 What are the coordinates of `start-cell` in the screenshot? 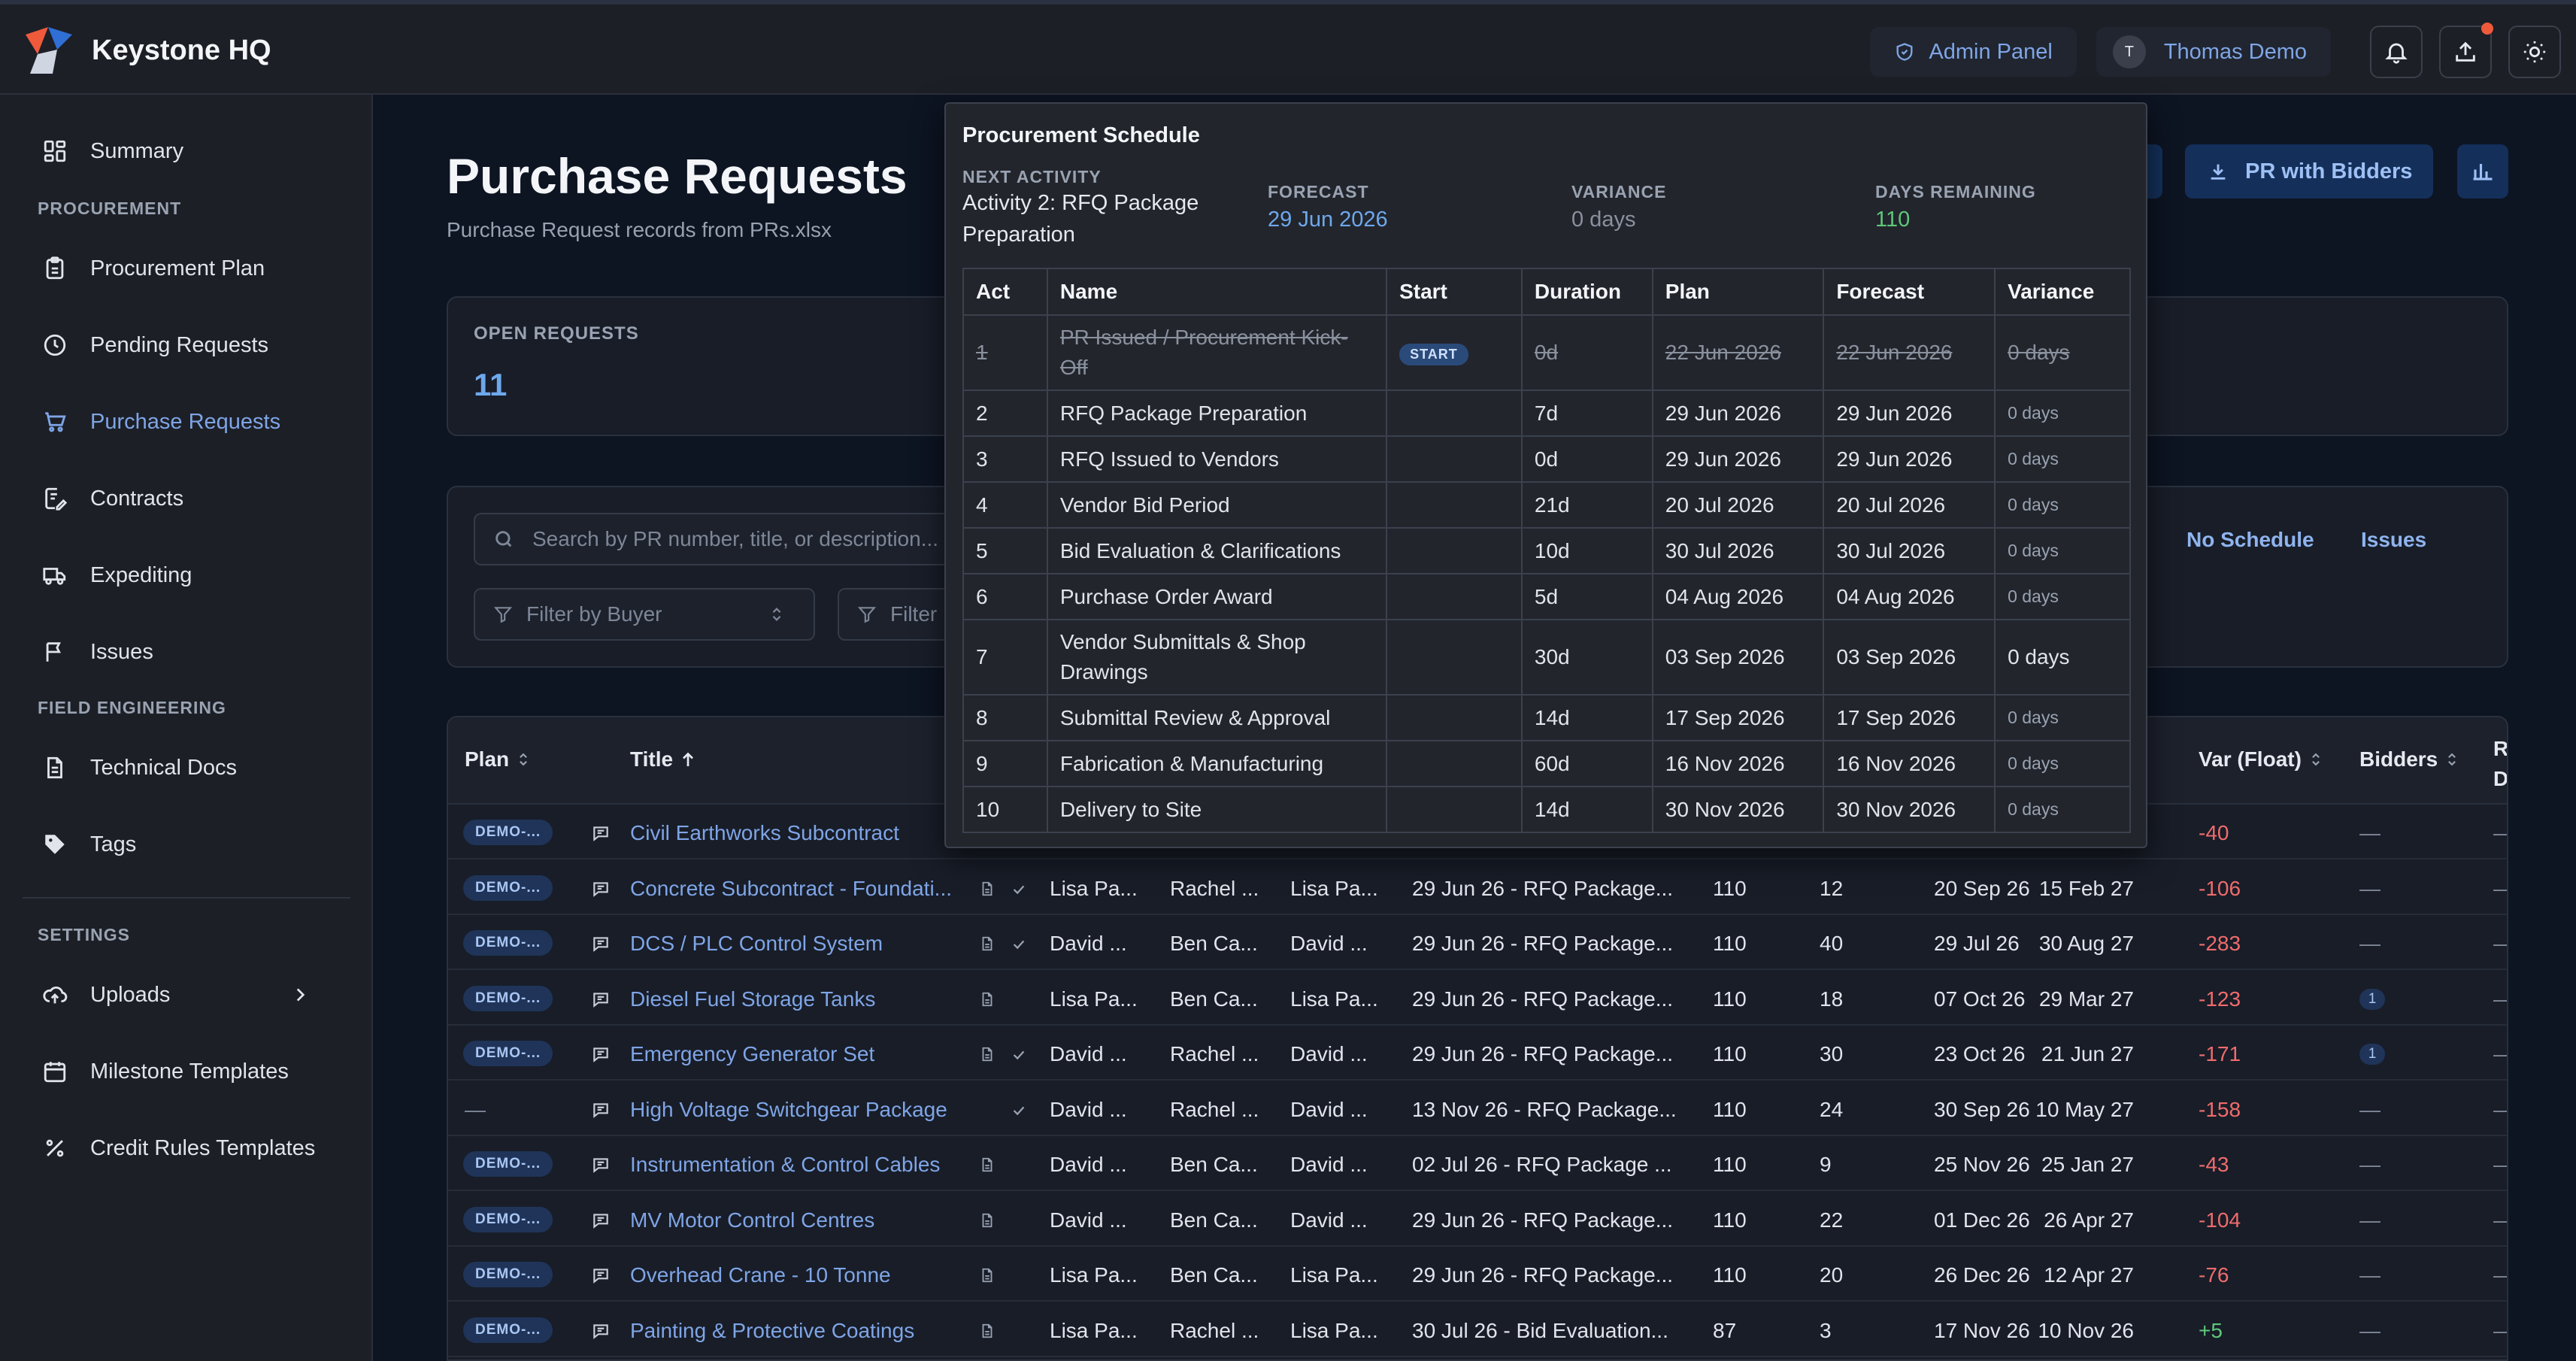 It's located at (1454, 717).